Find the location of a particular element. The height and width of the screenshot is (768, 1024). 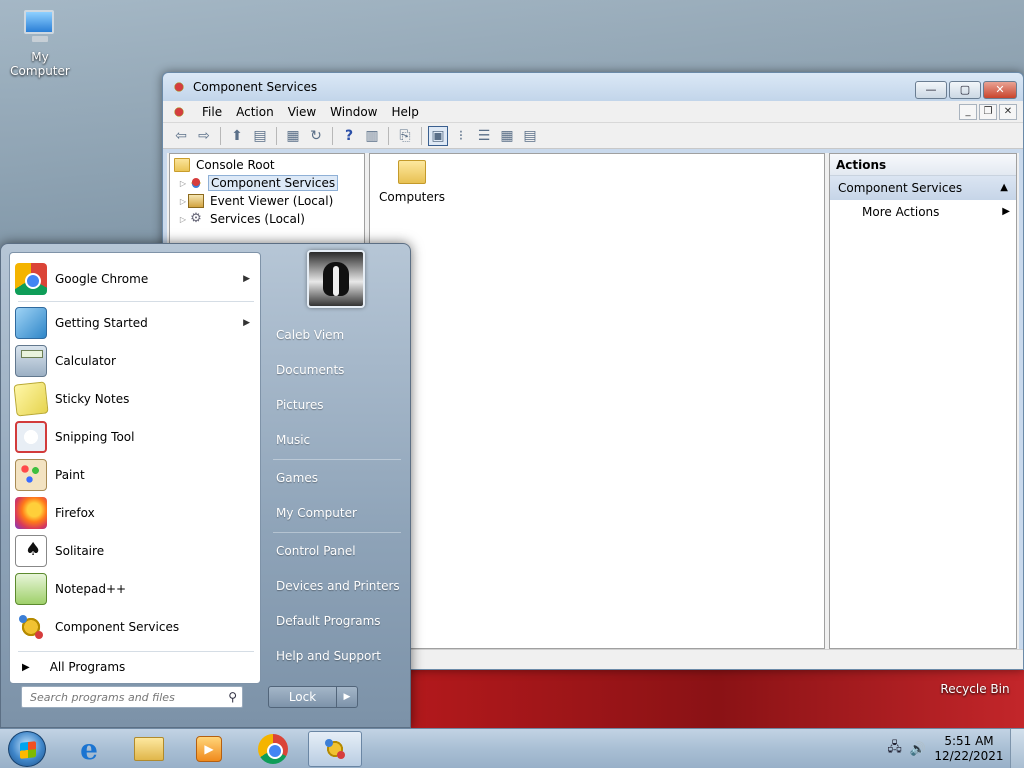

refresh-icon: ↻ is located at coordinates (316, 136).